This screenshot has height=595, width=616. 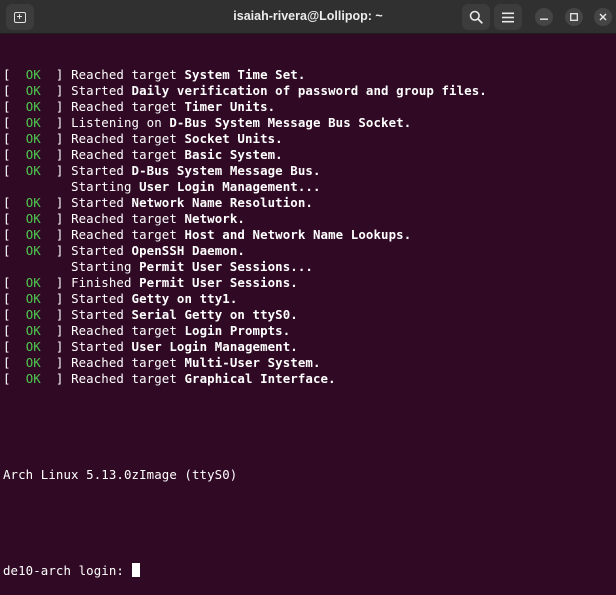 What do you see at coordinates (233, 138) in the screenshot?
I see `boot-unit: Socket Units.` at bounding box center [233, 138].